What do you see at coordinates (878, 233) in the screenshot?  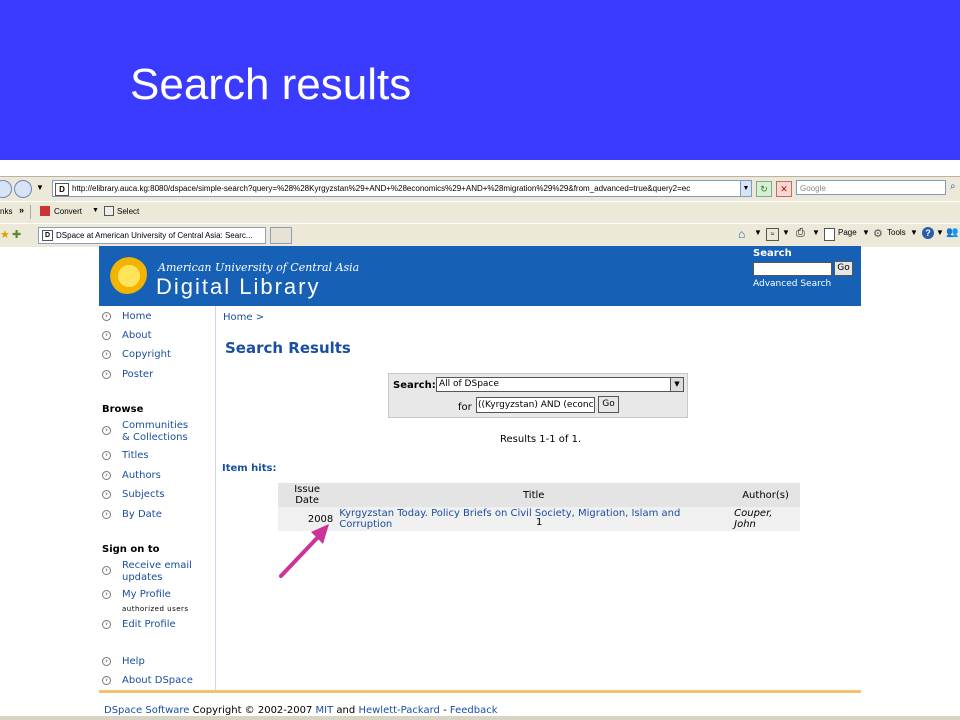 I see `tools-icon: ⚙` at bounding box center [878, 233].